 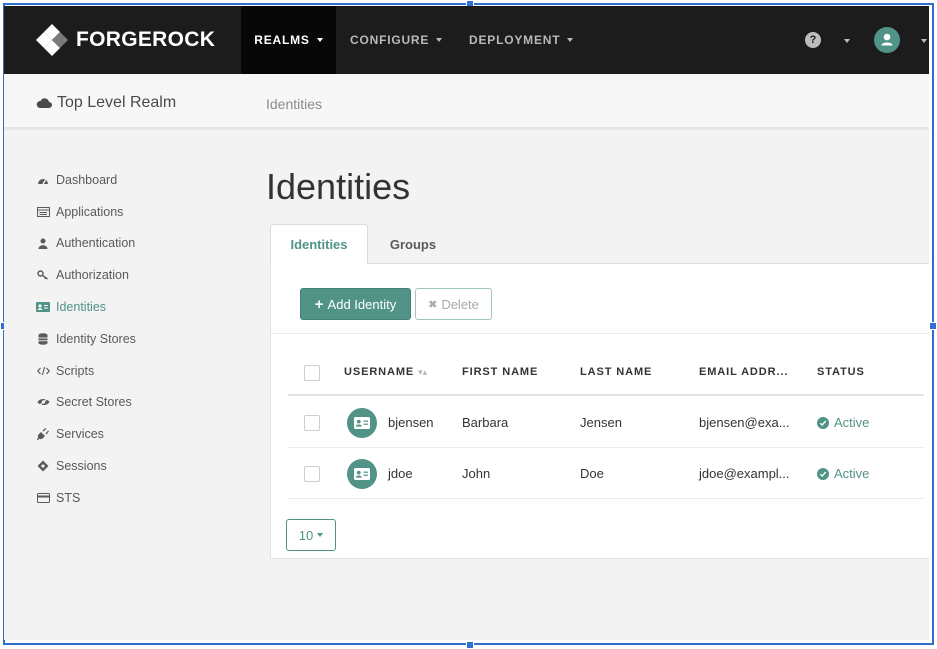 What do you see at coordinates (933, 326) in the screenshot?
I see `resize-handle-right` at bounding box center [933, 326].